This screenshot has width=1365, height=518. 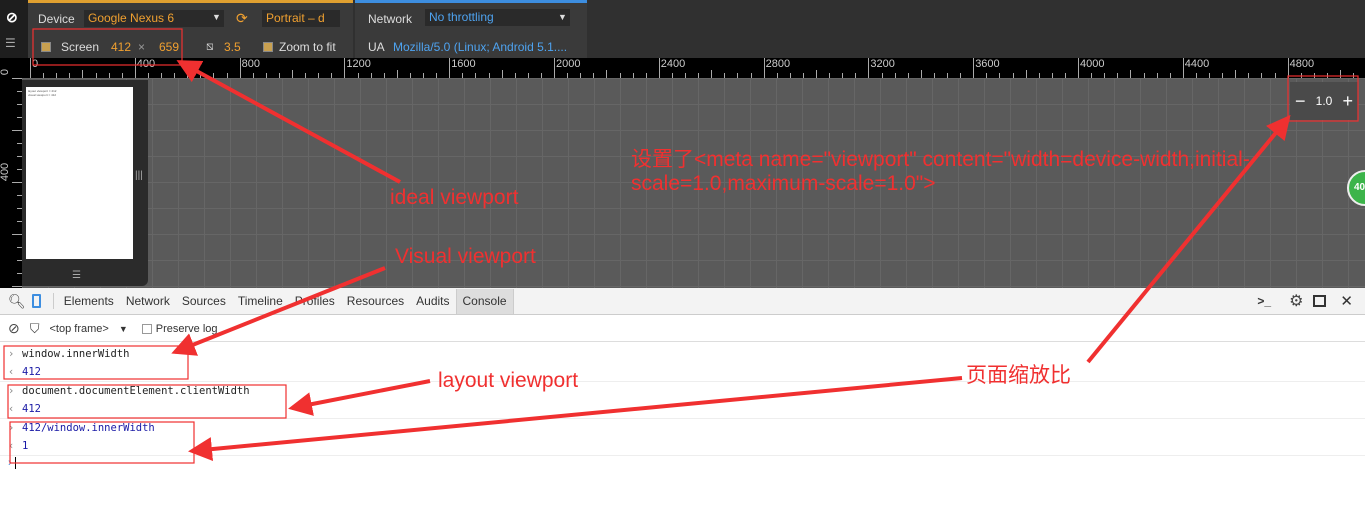 What do you see at coordinates (783, 183) in the screenshot?
I see `annotation-meta-line2: scale=1.0,maximum-scale=1.0">` at bounding box center [783, 183].